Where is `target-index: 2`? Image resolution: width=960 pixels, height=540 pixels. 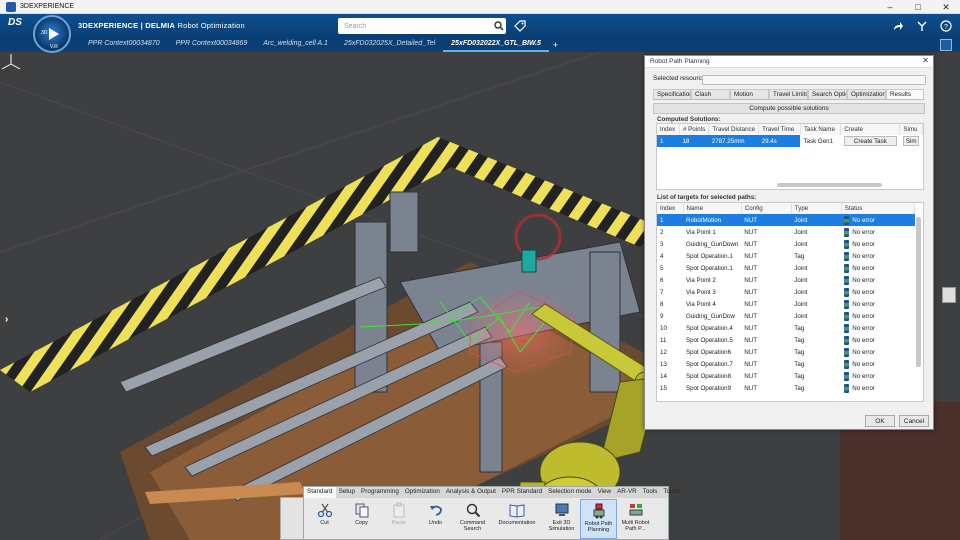
target-index: 2 is located at coordinates (662, 232).